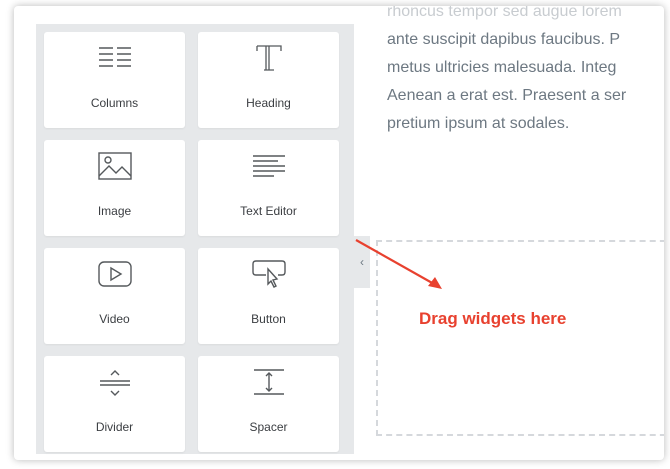 The image size is (670, 469). I want to click on widget-image: Image, so click(114, 188).